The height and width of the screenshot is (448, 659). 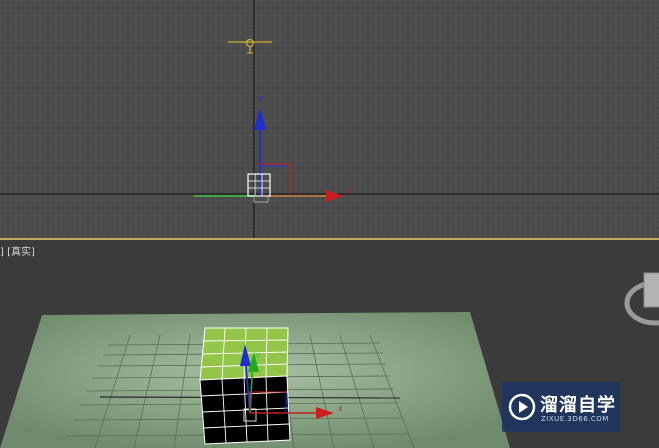 I want to click on viewport-label: ] [真实], so click(x=17, y=250).